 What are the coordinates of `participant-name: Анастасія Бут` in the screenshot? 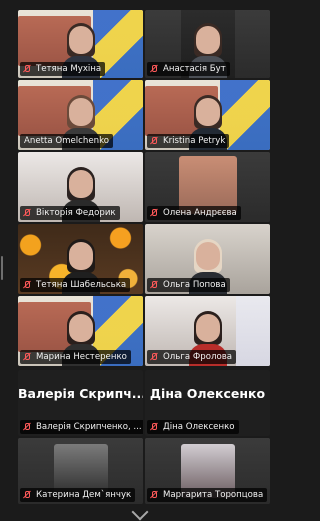 It's located at (194, 69).